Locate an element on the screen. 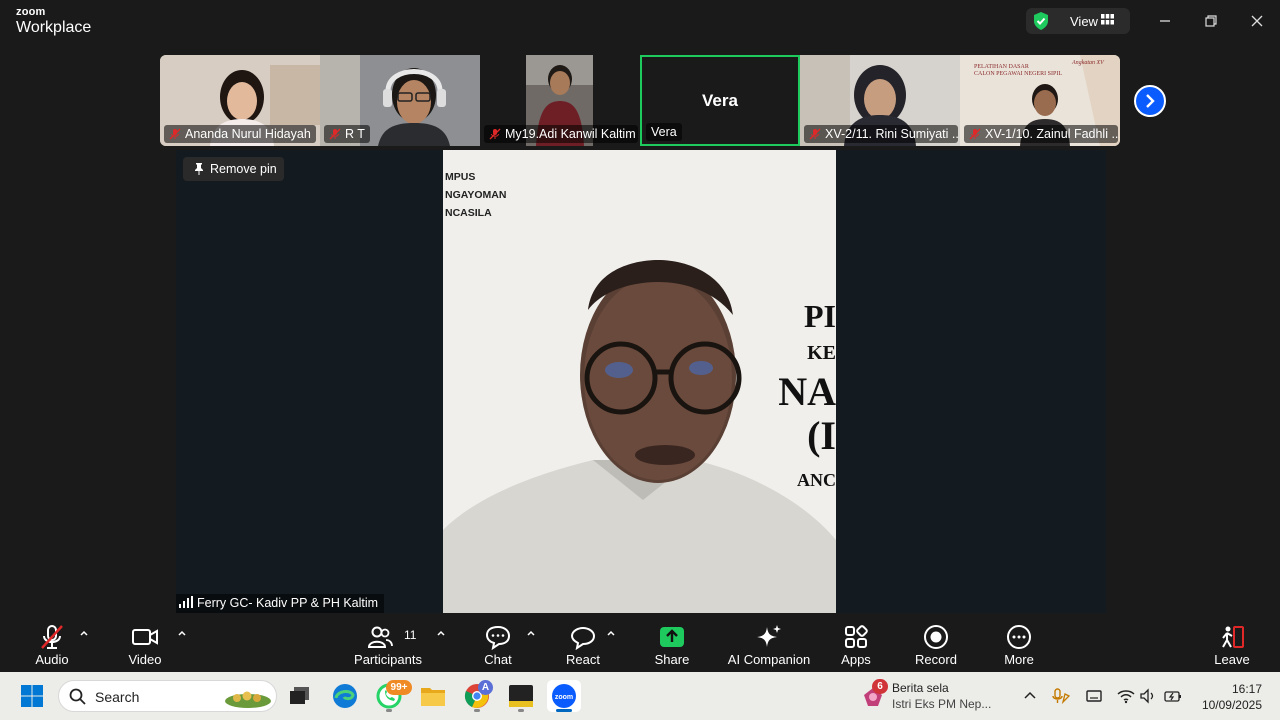  speaker-name-text: Ferry GC- Kadiv PP & PH Kaltim is located at coordinates (288, 603).